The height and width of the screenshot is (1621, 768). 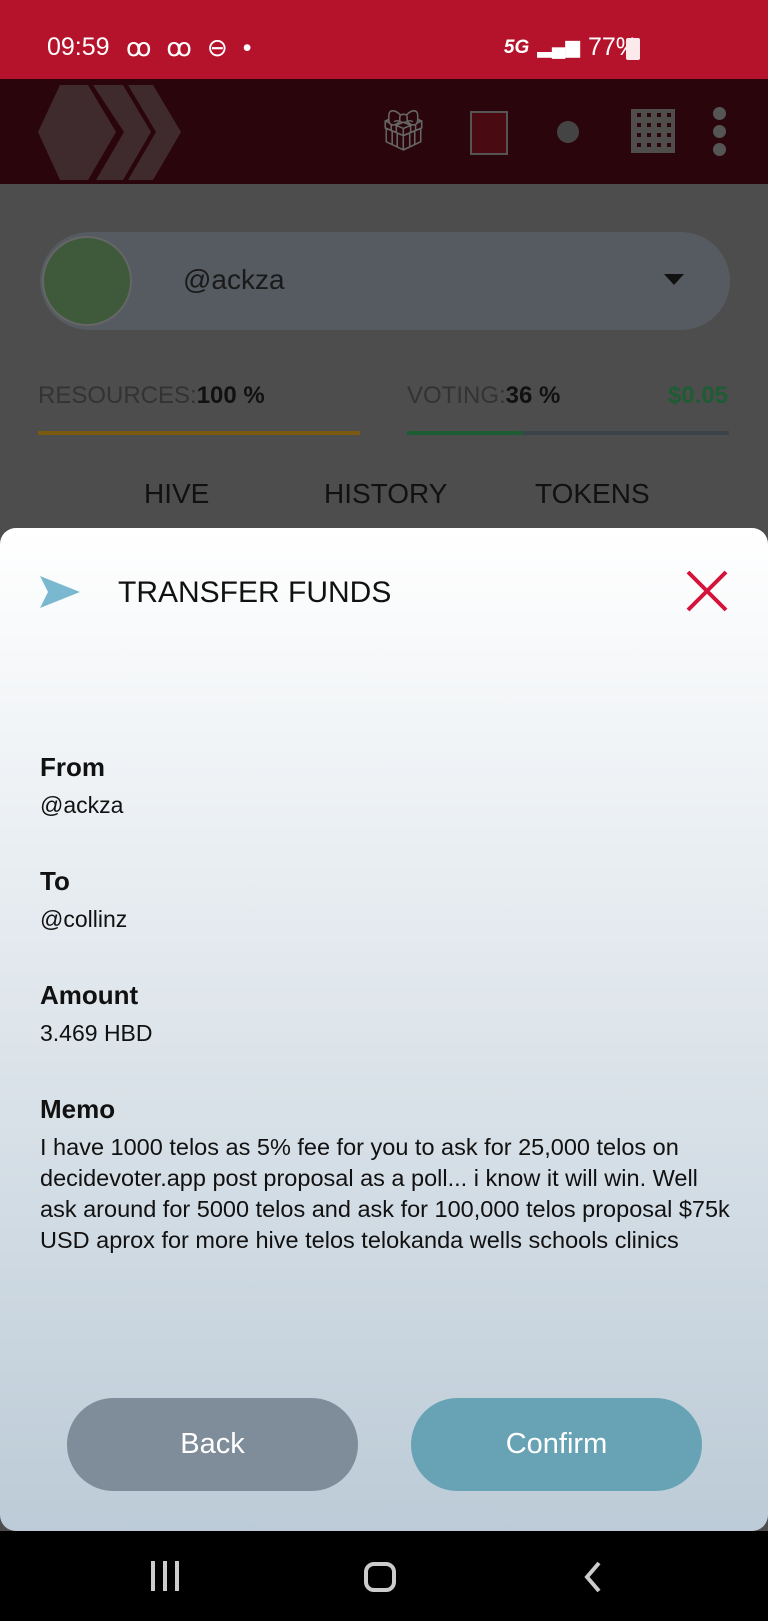 What do you see at coordinates (593, 1577) in the screenshot?
I see `back-icon` at bounding box center [593, 1577].